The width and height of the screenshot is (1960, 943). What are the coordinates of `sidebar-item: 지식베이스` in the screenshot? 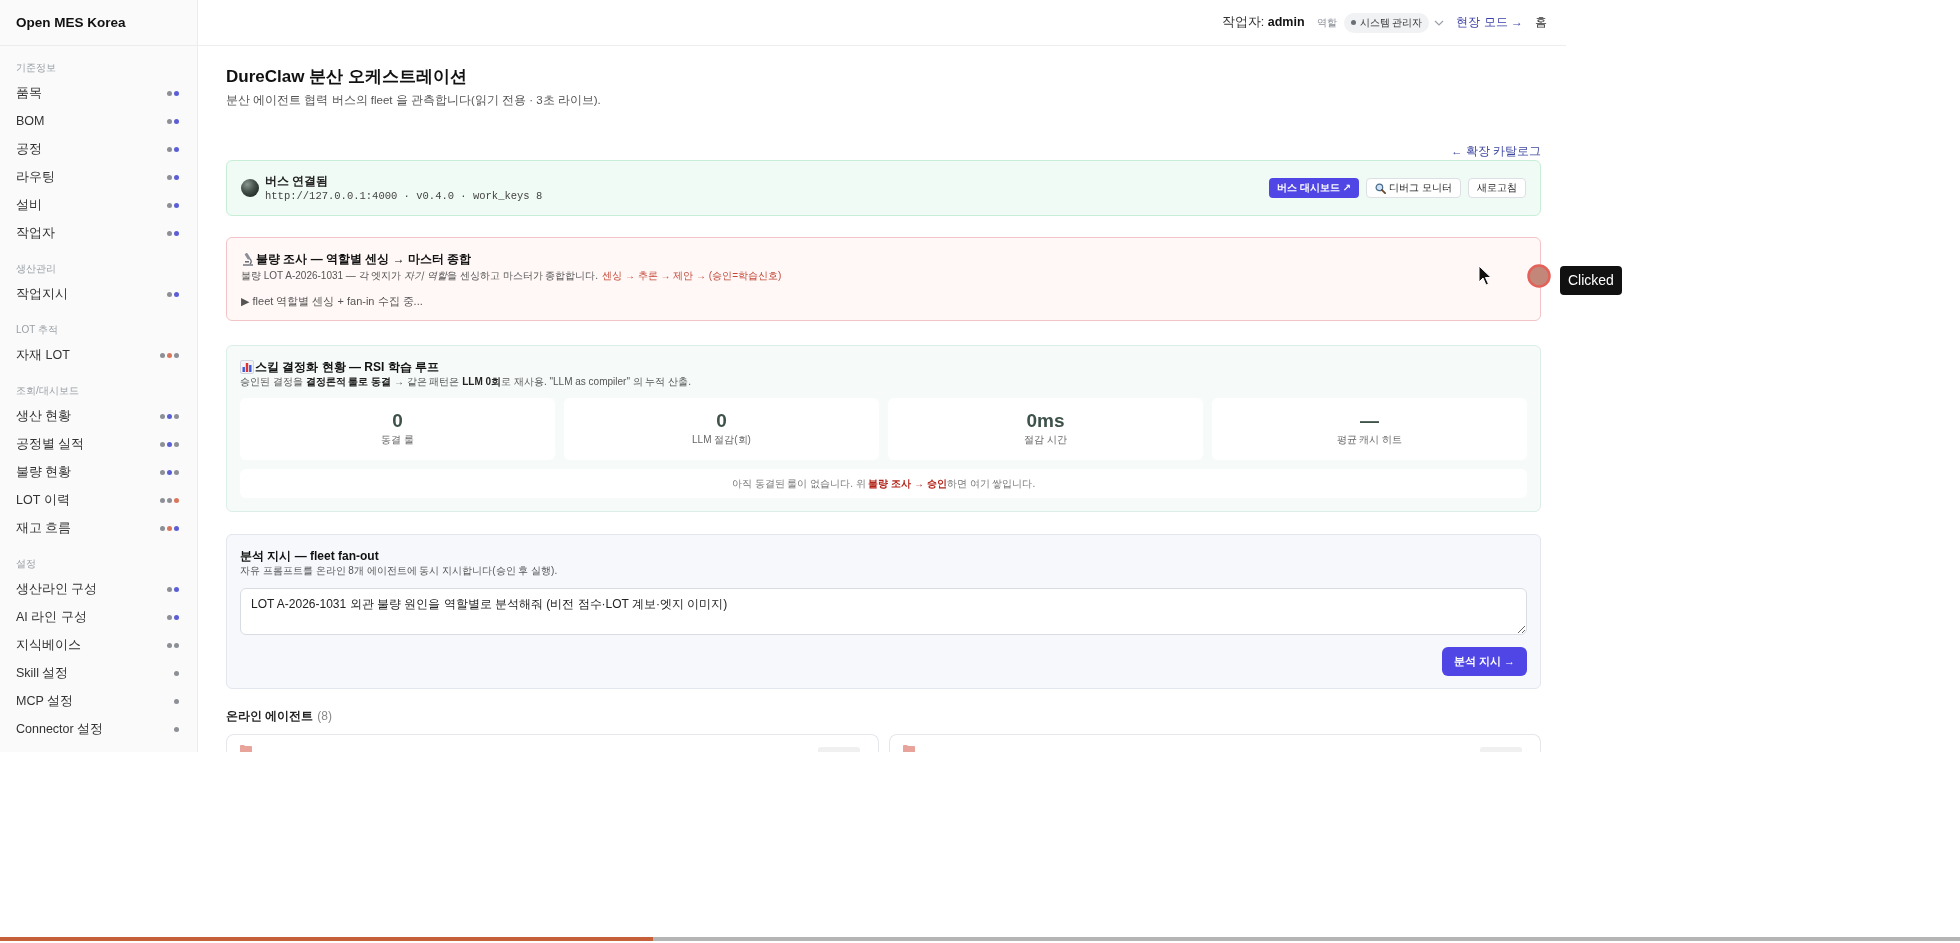 It's located at (98, 645).